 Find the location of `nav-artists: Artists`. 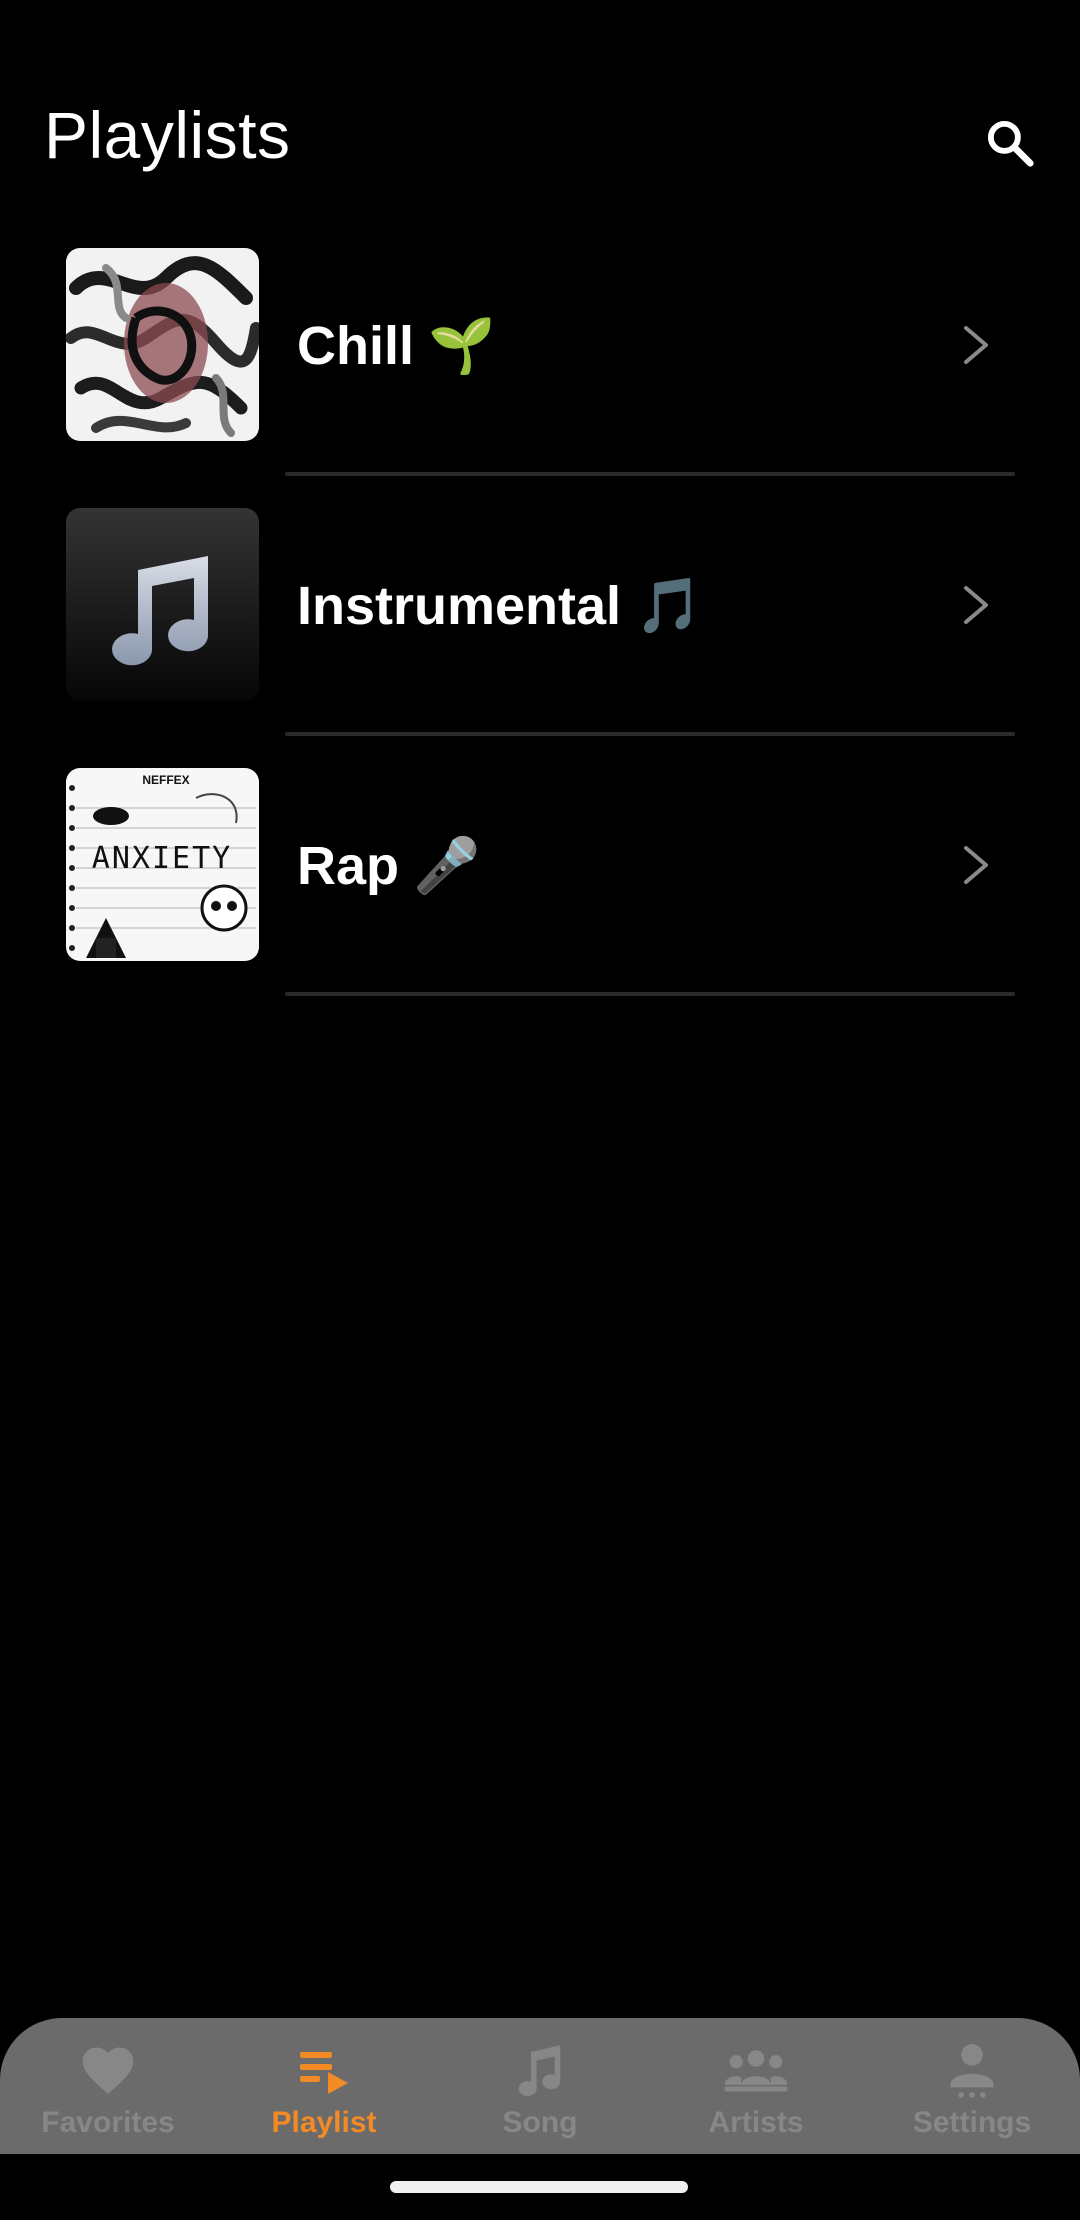

nav-artists: Artists is located at coordinates (756, 2086).